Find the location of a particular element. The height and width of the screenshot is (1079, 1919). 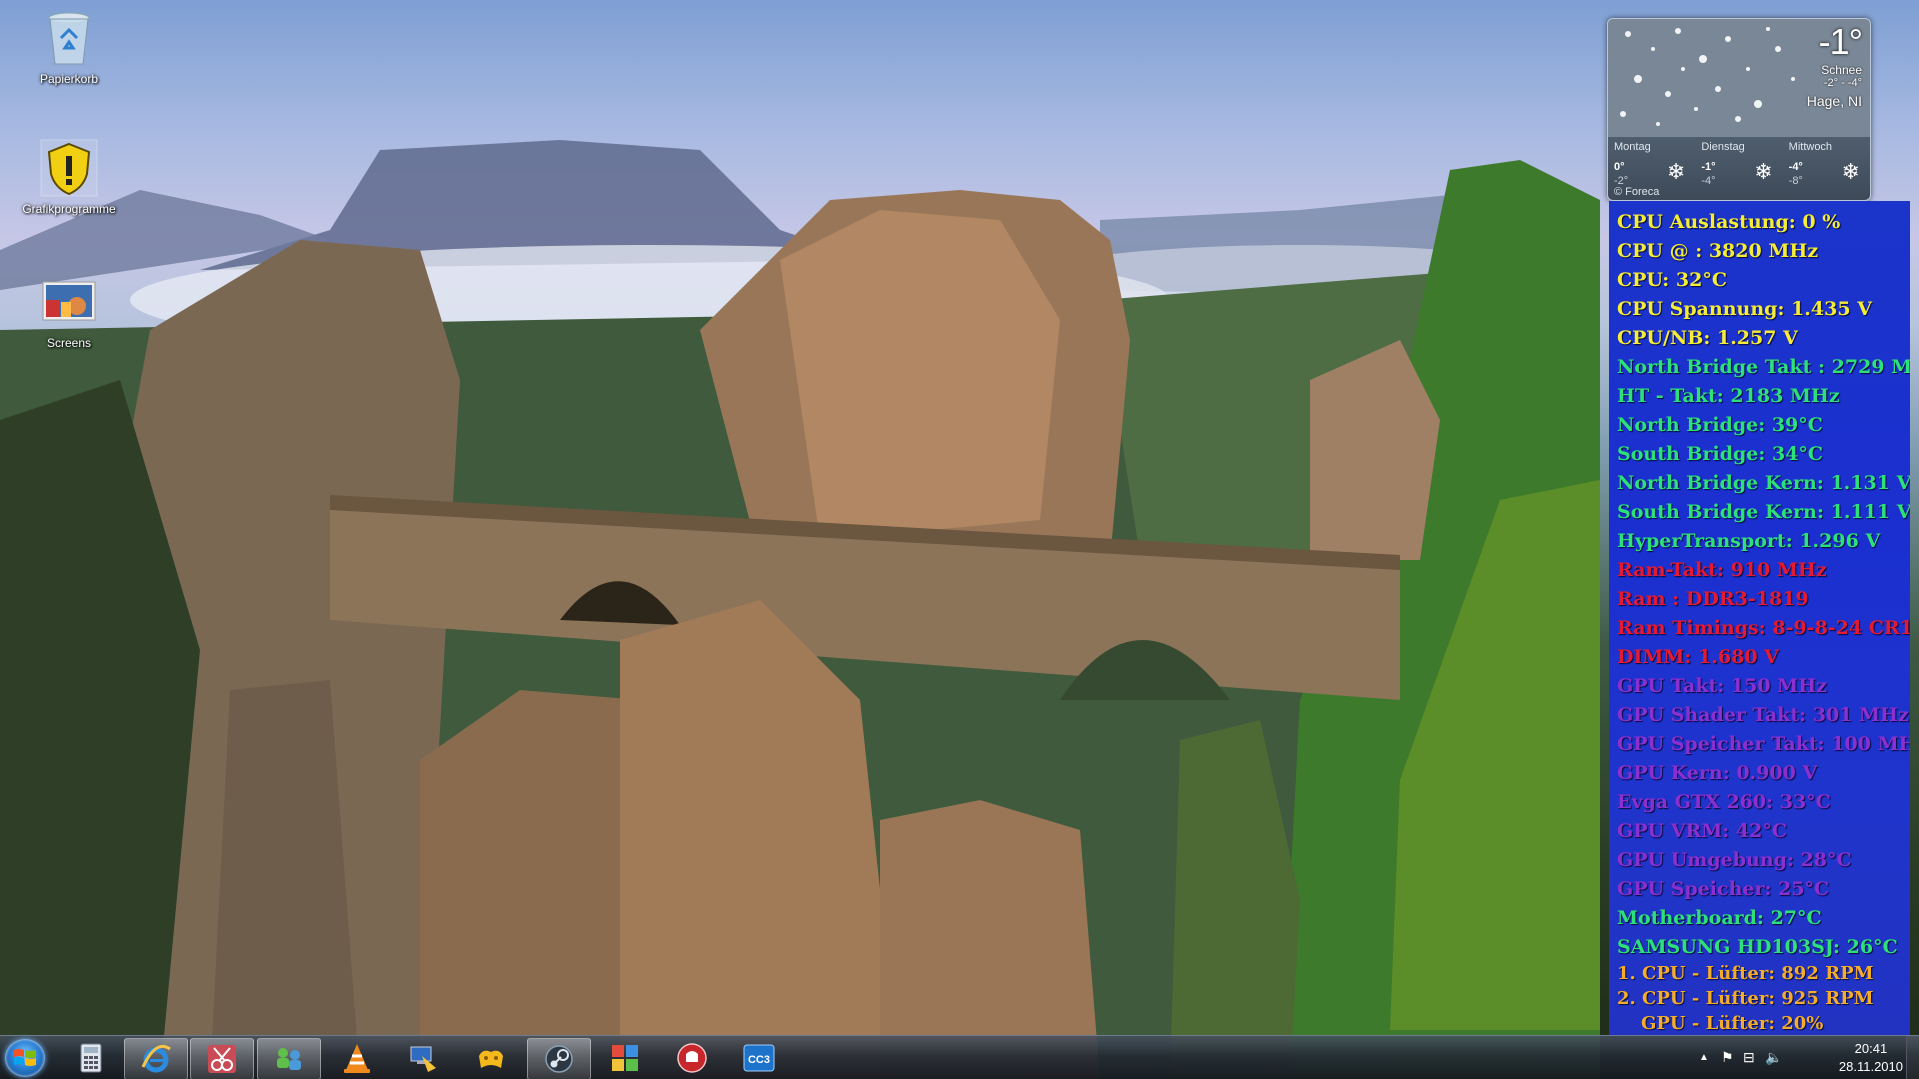

computer-install-icon is located at coordinates (423, 1059).